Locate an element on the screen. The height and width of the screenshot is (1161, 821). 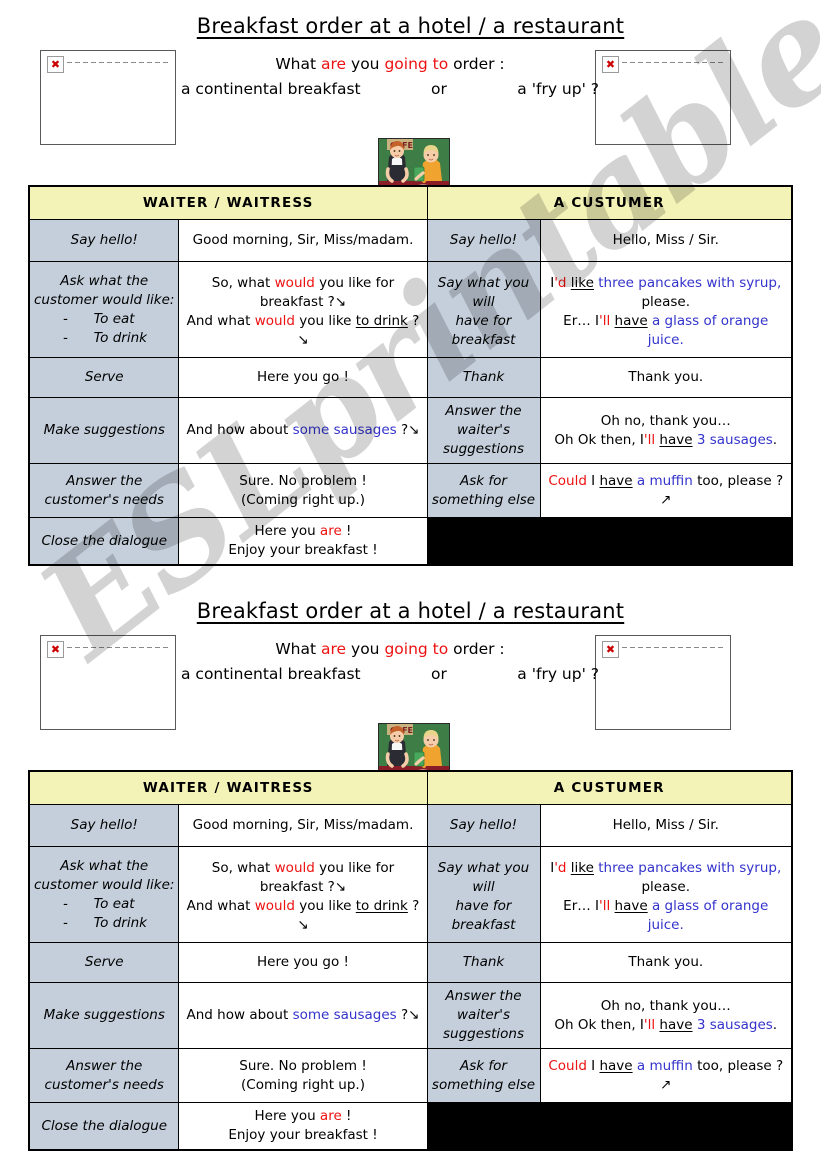
w-l3a: And what is located at coordinates (220, 321).